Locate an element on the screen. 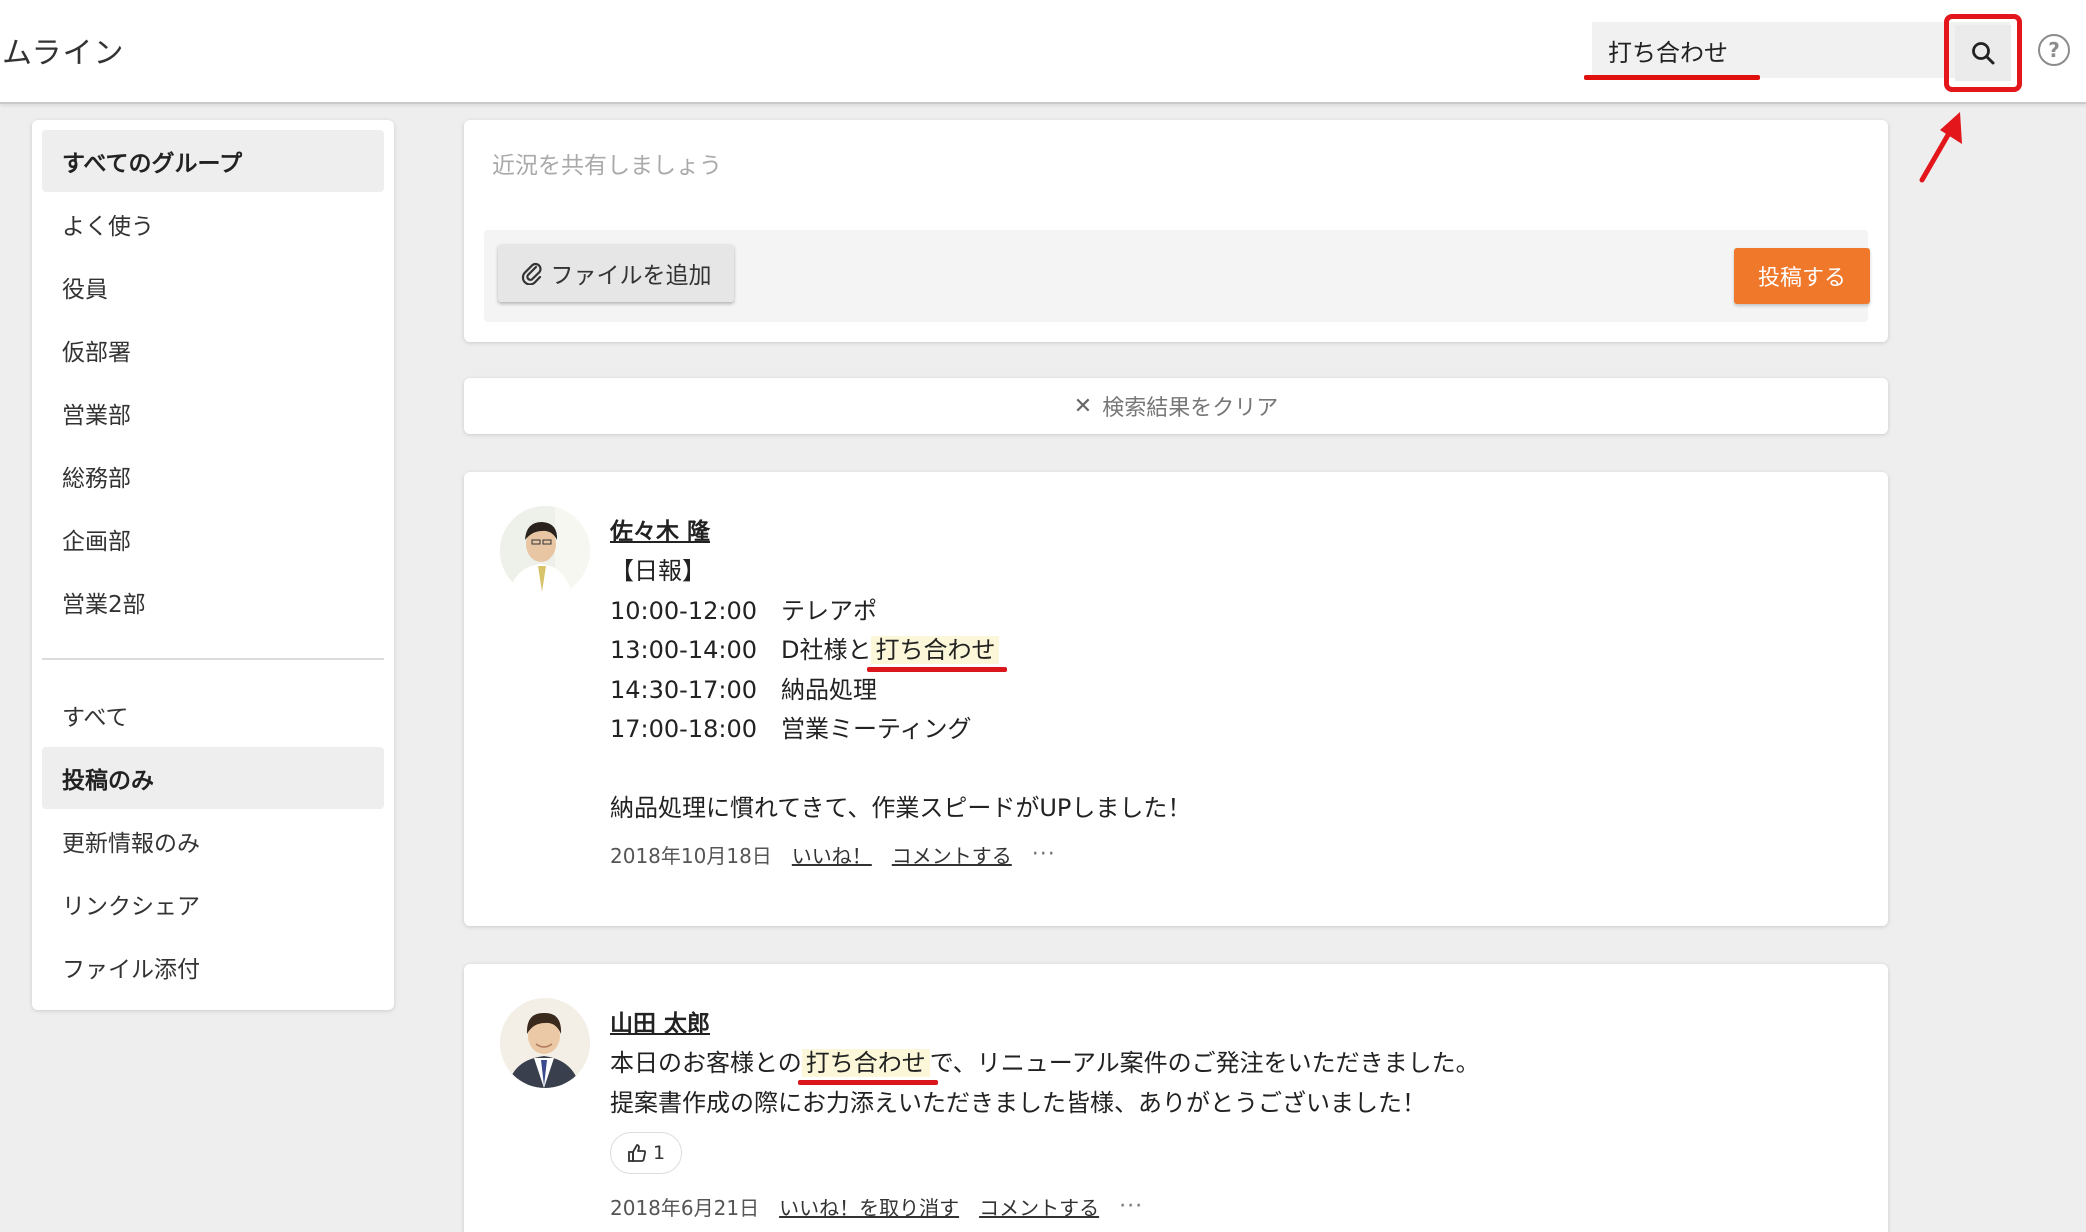 Image resolution: width=2086 pixels, height=1232 pixels. add-file-button: ファイルを追加 is located at coordinates (616, 273).